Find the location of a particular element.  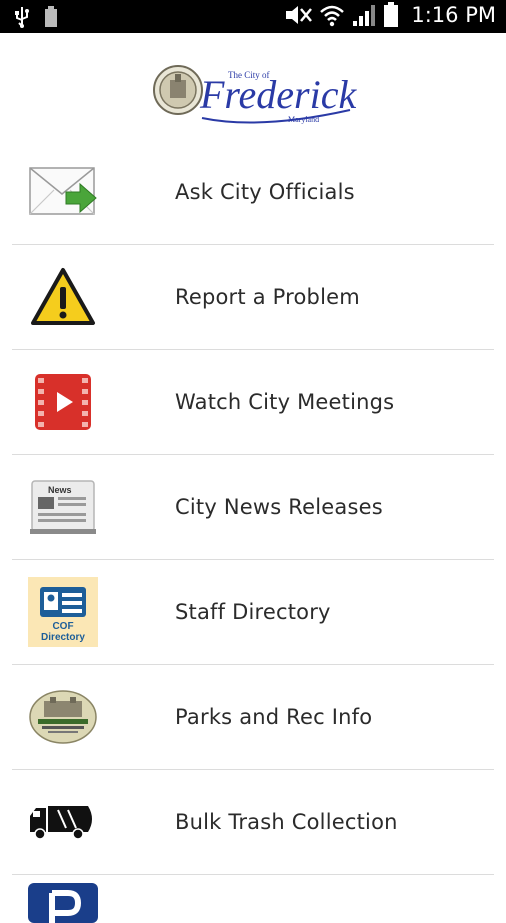

signal-icon is located at coordinates (364, 15).